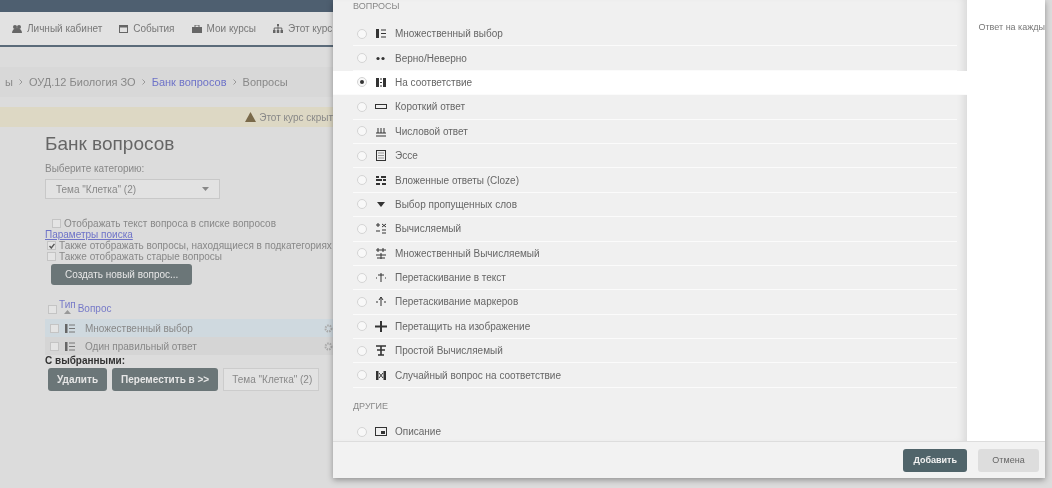  Describe the element at coordinates (57, 28) in the screenshot. I see `nav-link: Личный кабинет` at that location.